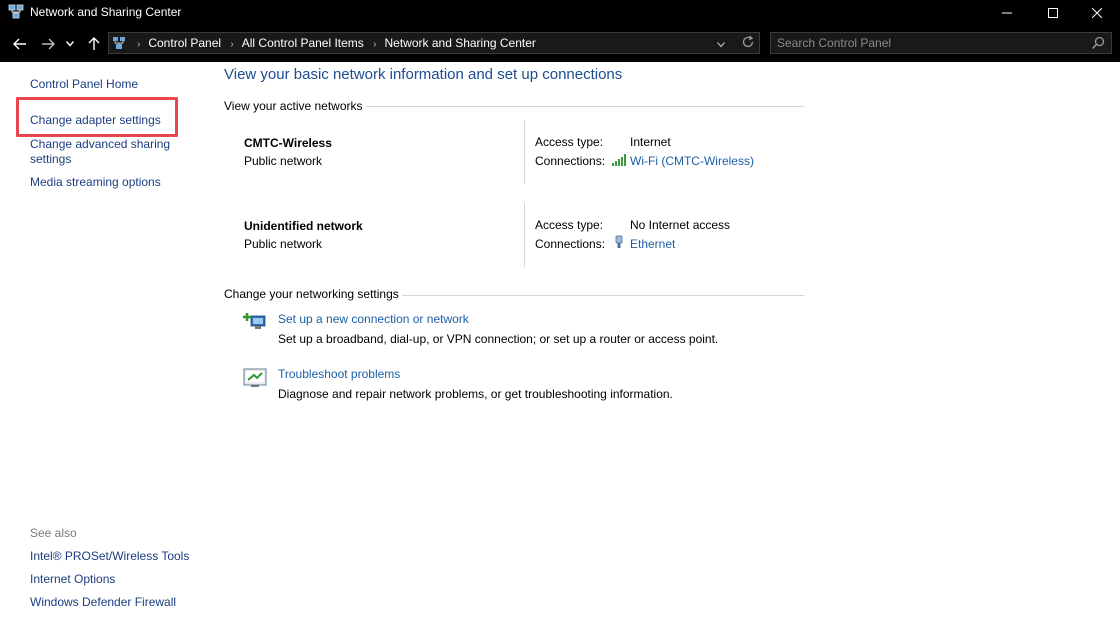  I want to click on close-button, so click(1097, 13).